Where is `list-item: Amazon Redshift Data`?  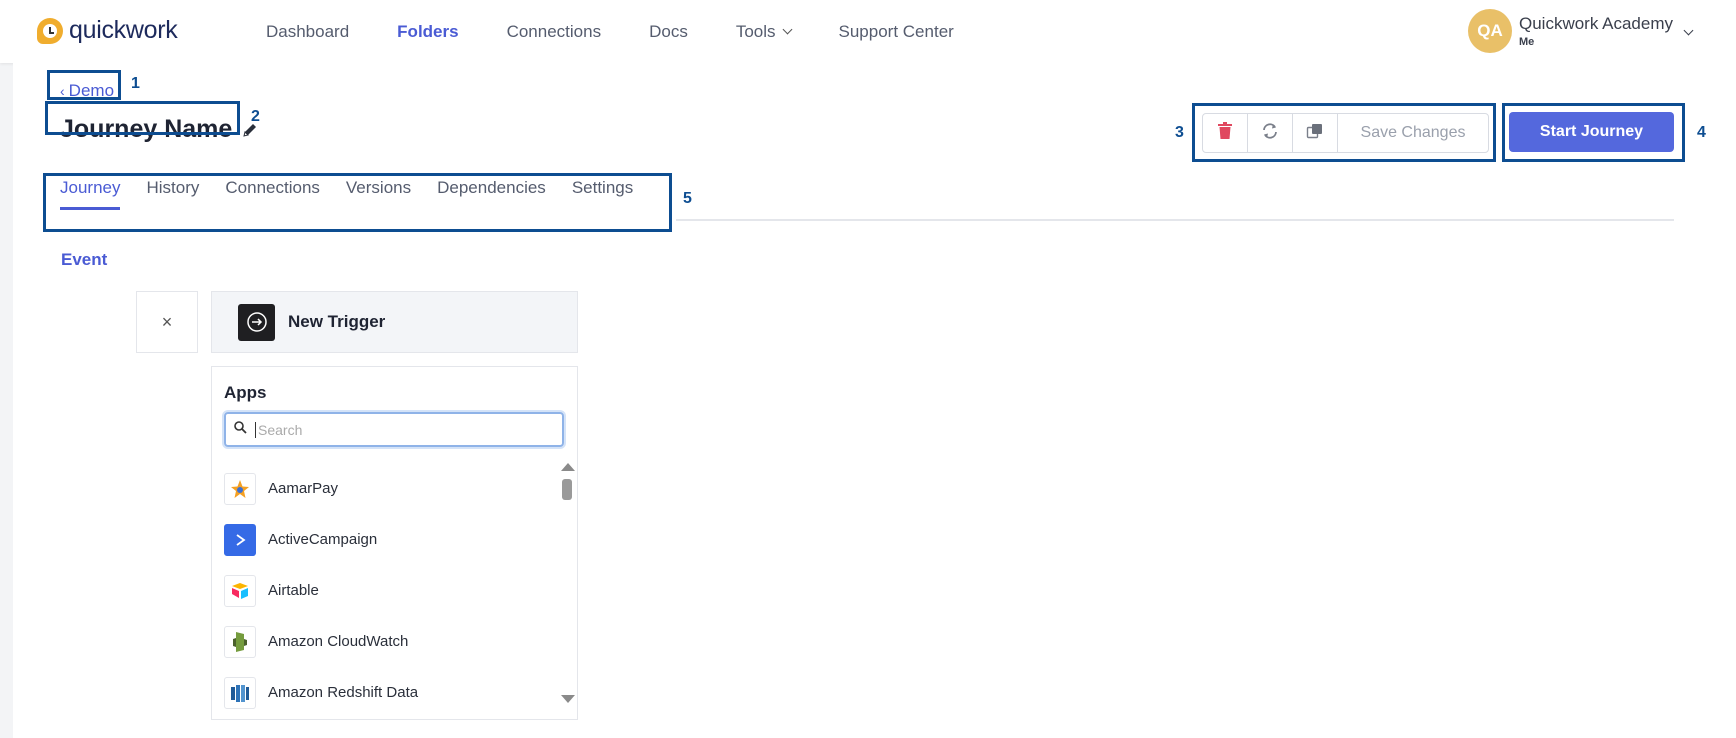 list-item: Amazon Redshift Data is located at coordinates (384, 692).